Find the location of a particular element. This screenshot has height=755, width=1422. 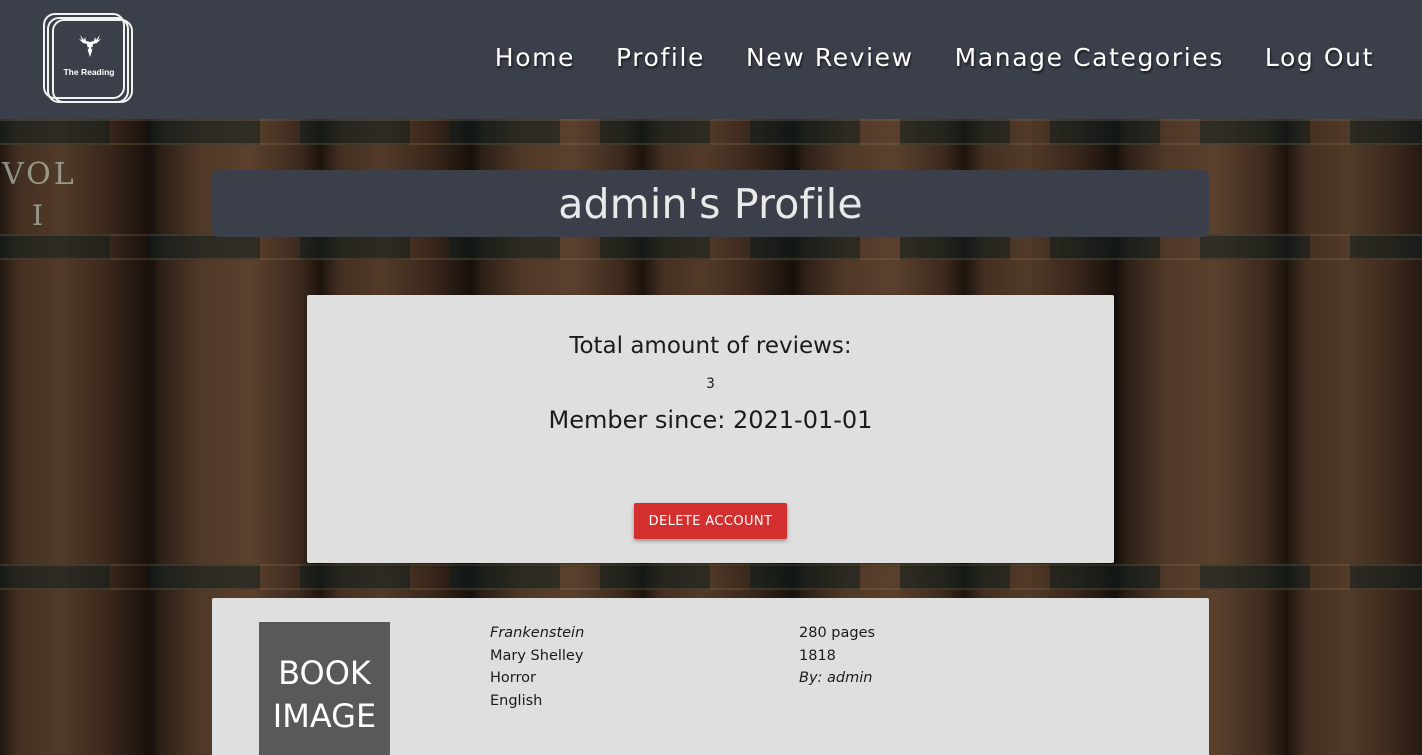

profile-title-banner: admin's Profile is located at coordinates (710, 203).